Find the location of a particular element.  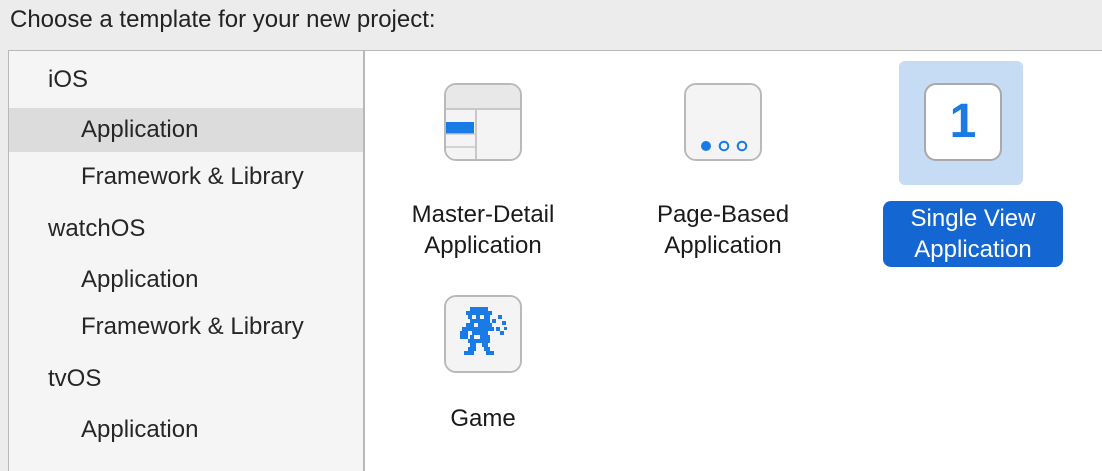

sidebar-item-ios: iOS is located at coordinates (186, 80).